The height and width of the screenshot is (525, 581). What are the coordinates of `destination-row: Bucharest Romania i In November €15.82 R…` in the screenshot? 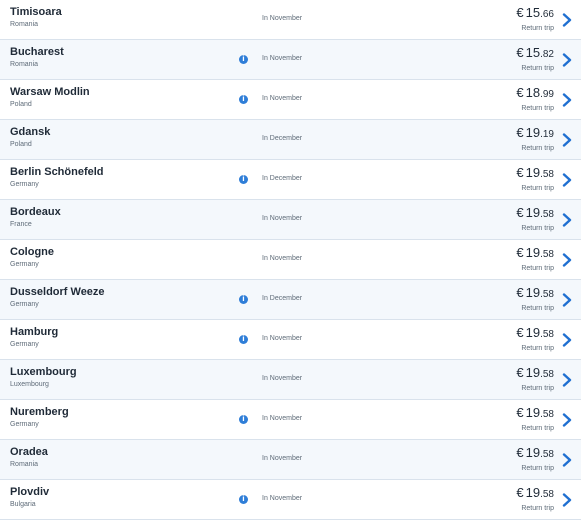 It's located at (290, 60).